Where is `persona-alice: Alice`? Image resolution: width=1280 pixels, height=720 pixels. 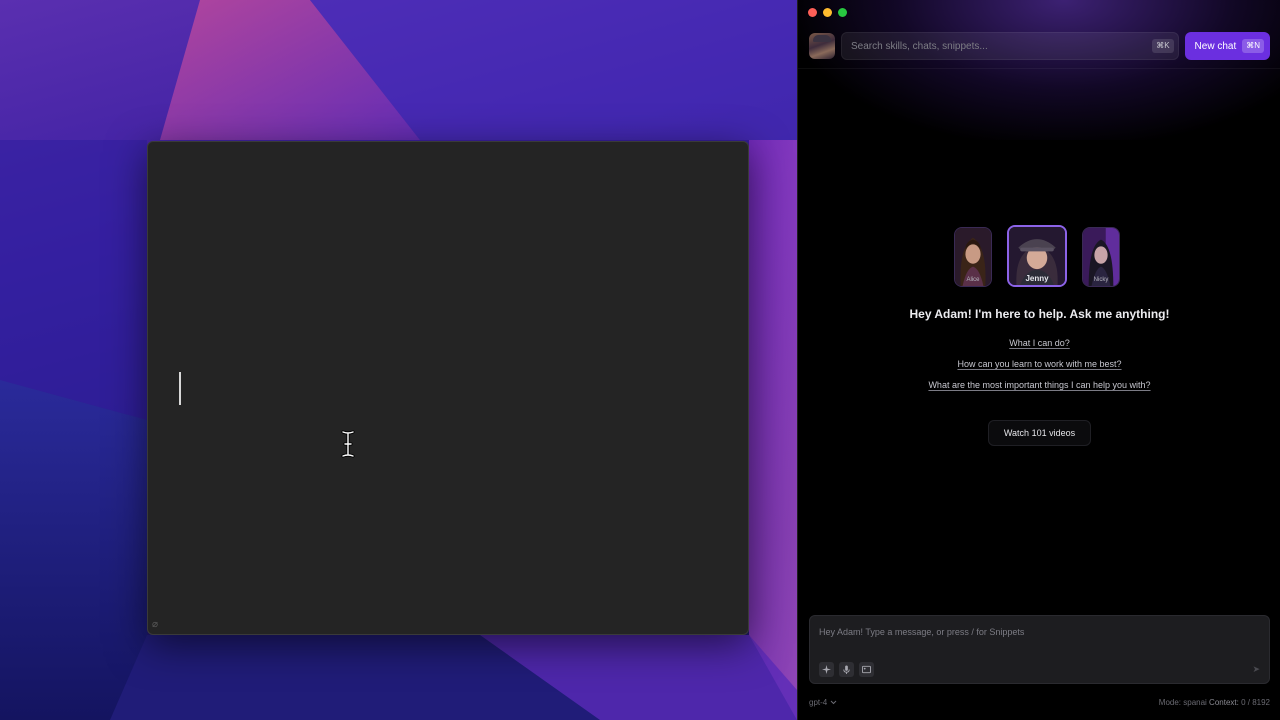 persona-alice: Alice is located at coordinates (973, 257).